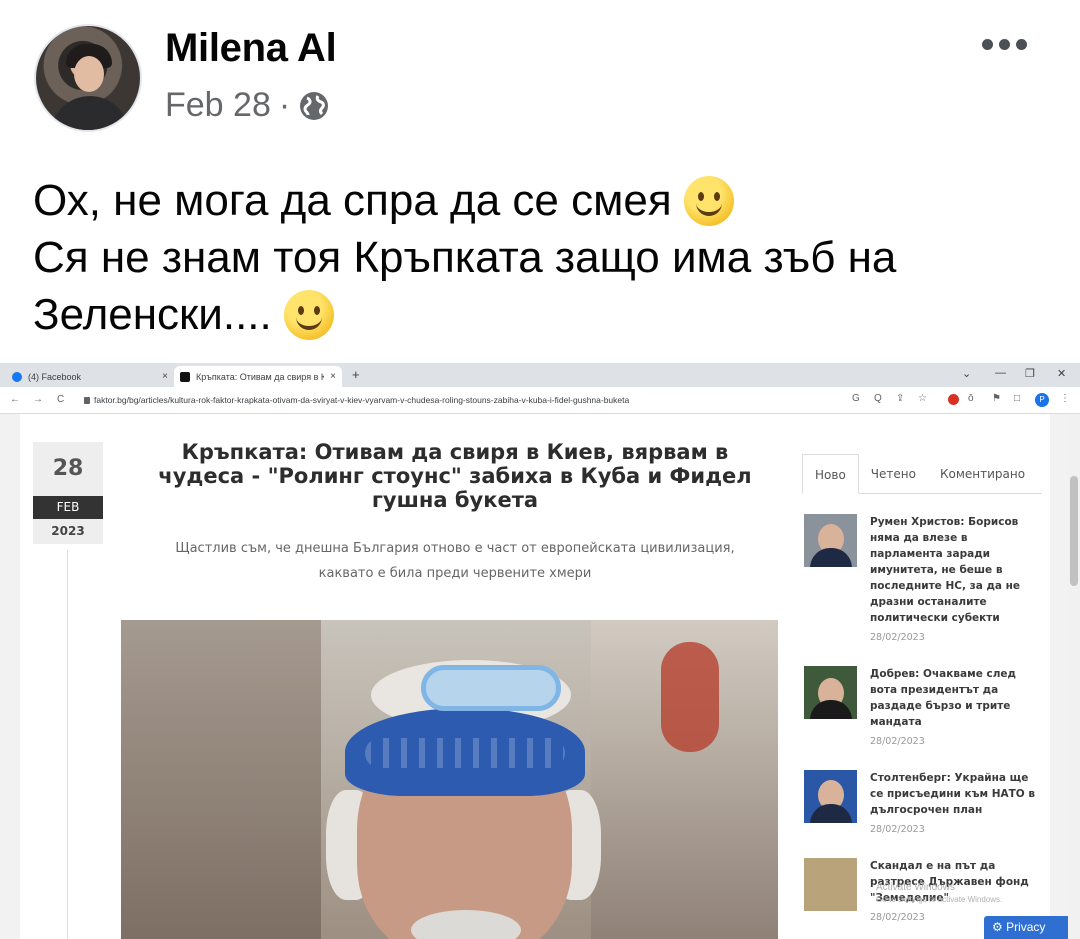 Image resolution: width=1080 pixels, height=939 pixels. What do you see at coordinates (939, 899) in the screenshot?
I see `watermark-line: Go to Settings to activate Windows.` at bounding box center [939, 899].